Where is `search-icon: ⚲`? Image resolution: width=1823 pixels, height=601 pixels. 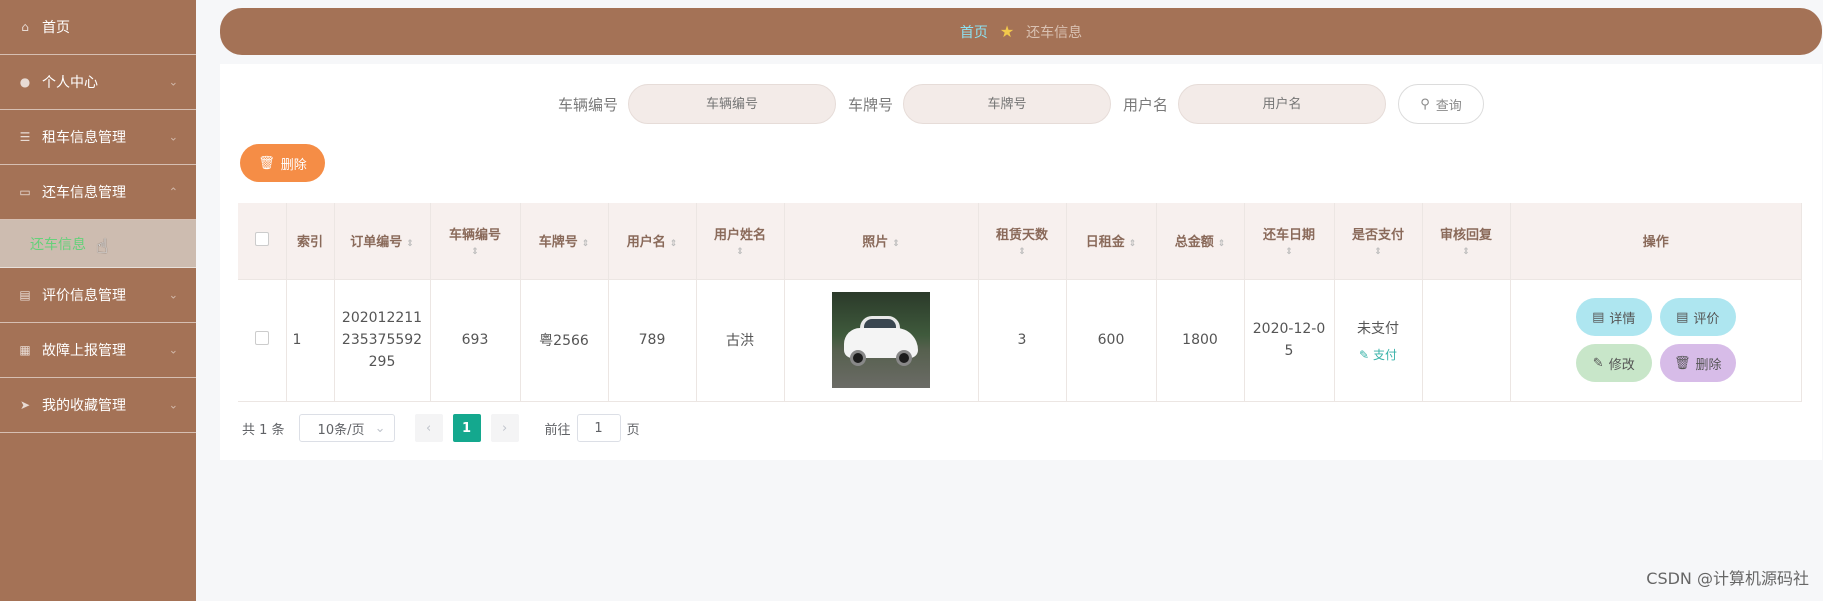 search-icon: ⚲ is located at coordinates (1425, 104).